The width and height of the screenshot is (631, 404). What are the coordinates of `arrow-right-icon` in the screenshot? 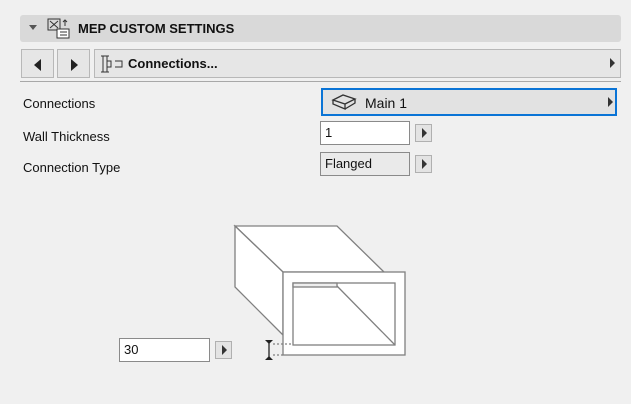 It's located at (224, 350).